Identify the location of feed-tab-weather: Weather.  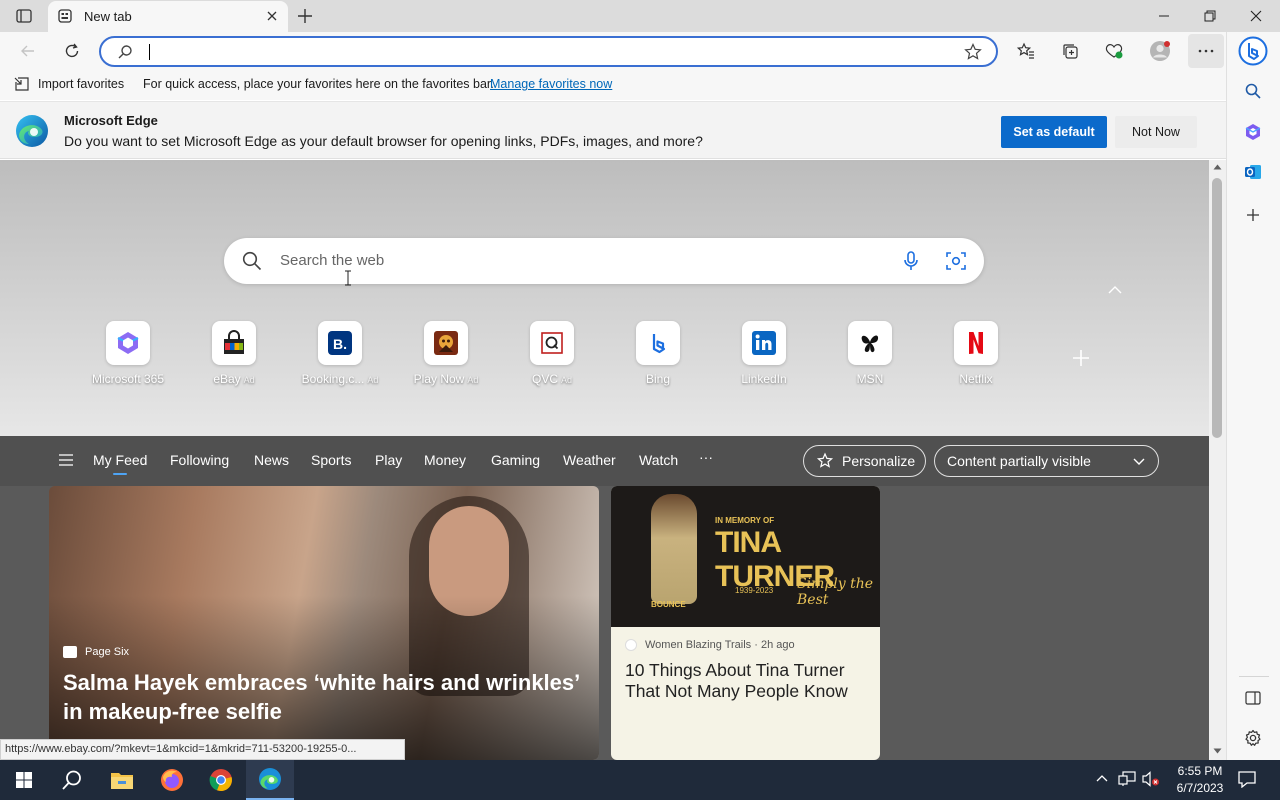
(589, 460).